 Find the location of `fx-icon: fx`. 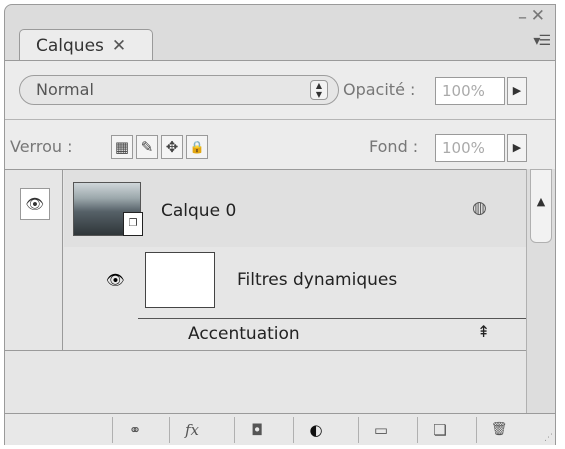

fx-icon: fx is located at coordinates (191, 430).